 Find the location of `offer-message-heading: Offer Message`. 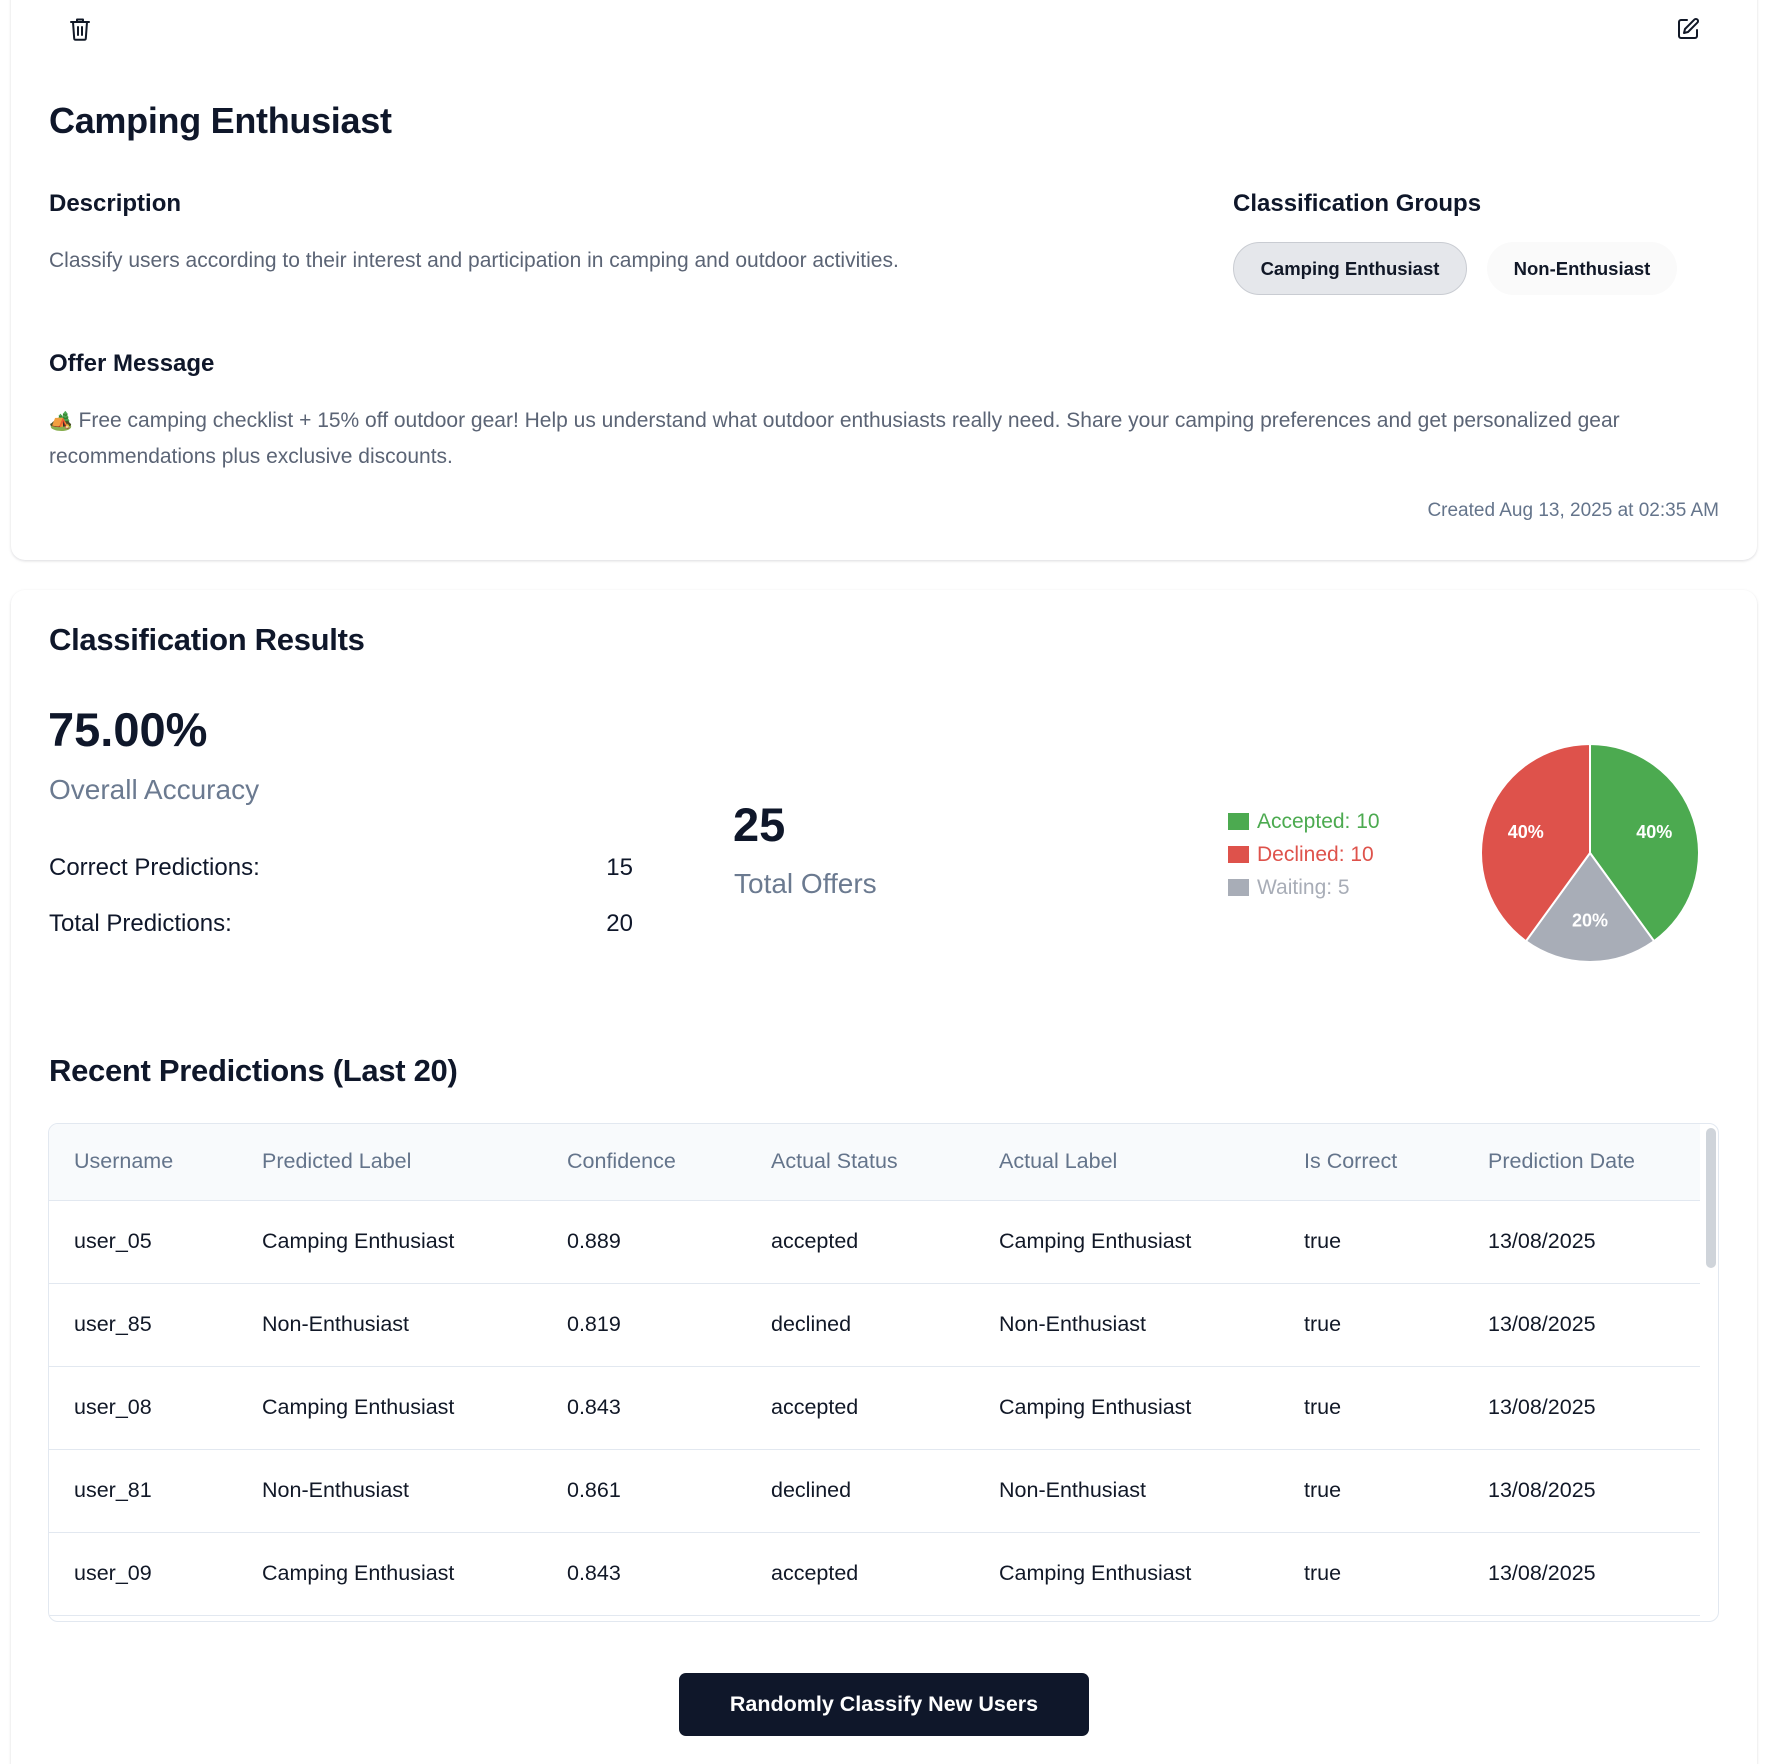

offer-message-heading: Offer Message is located at coordinates (132, 363).